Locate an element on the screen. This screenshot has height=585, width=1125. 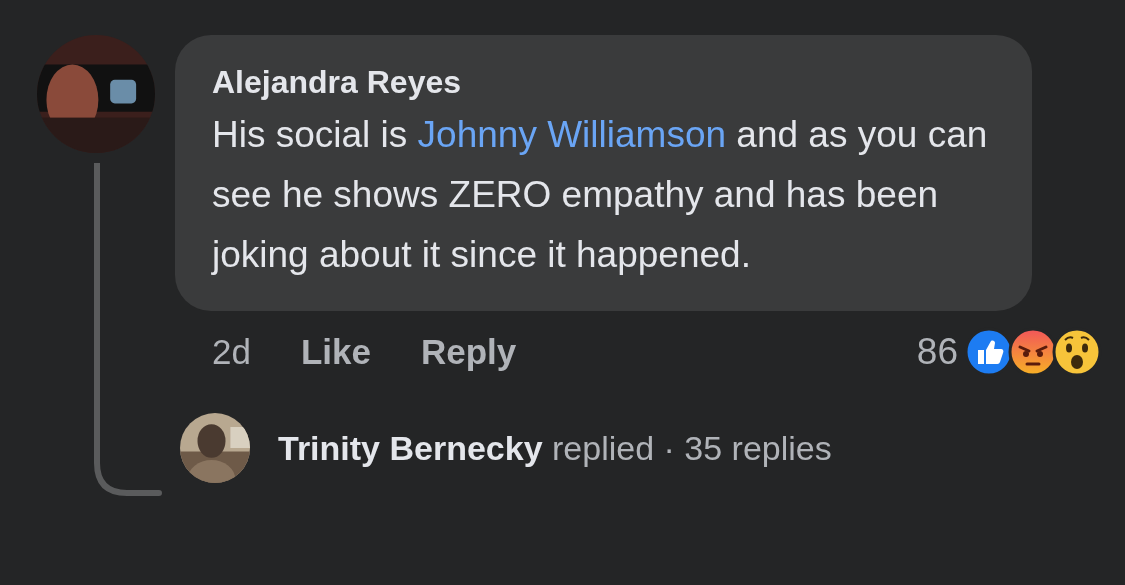
profile-link: Johnny Williamson is located at coordinates (572, 134).